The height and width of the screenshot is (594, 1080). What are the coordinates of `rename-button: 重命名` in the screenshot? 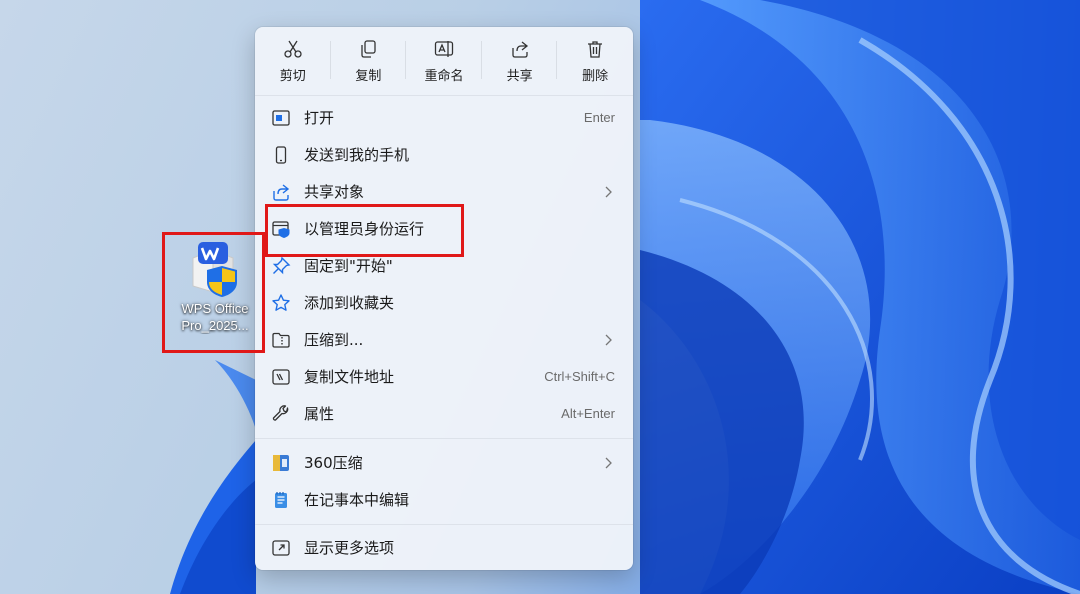 It's located at (444, 61).